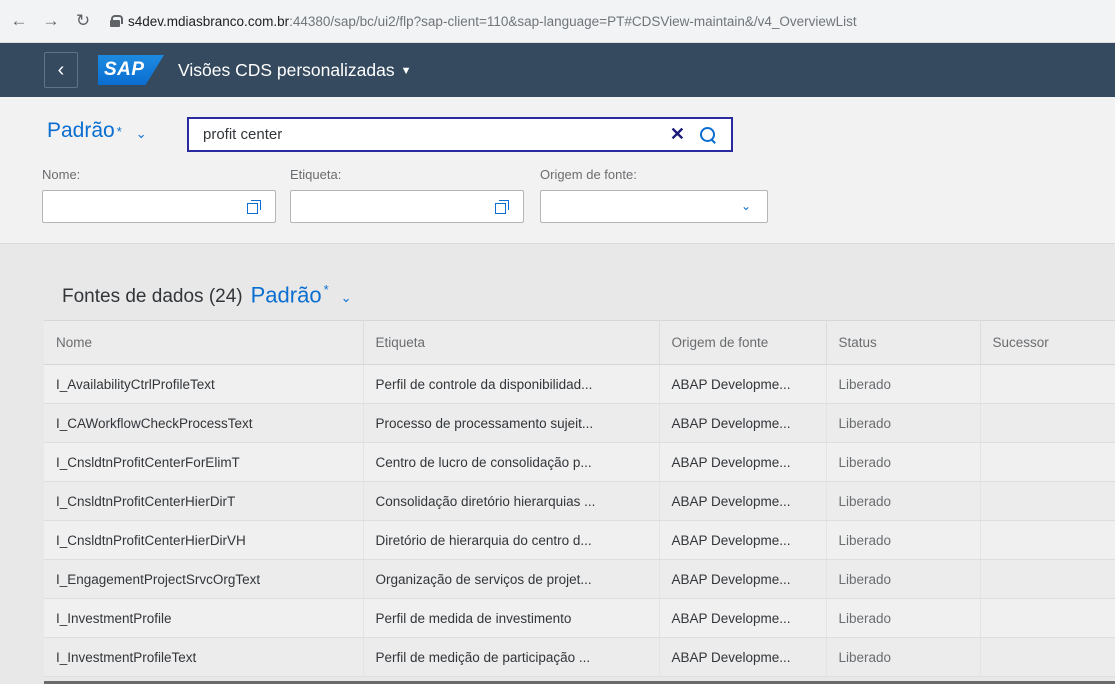 The height and width of the screenshot is (684, 1115). What do you see at coordinates (708, 135) in the screenshot?
I see `search-icon` at bounding box center [708, 135].